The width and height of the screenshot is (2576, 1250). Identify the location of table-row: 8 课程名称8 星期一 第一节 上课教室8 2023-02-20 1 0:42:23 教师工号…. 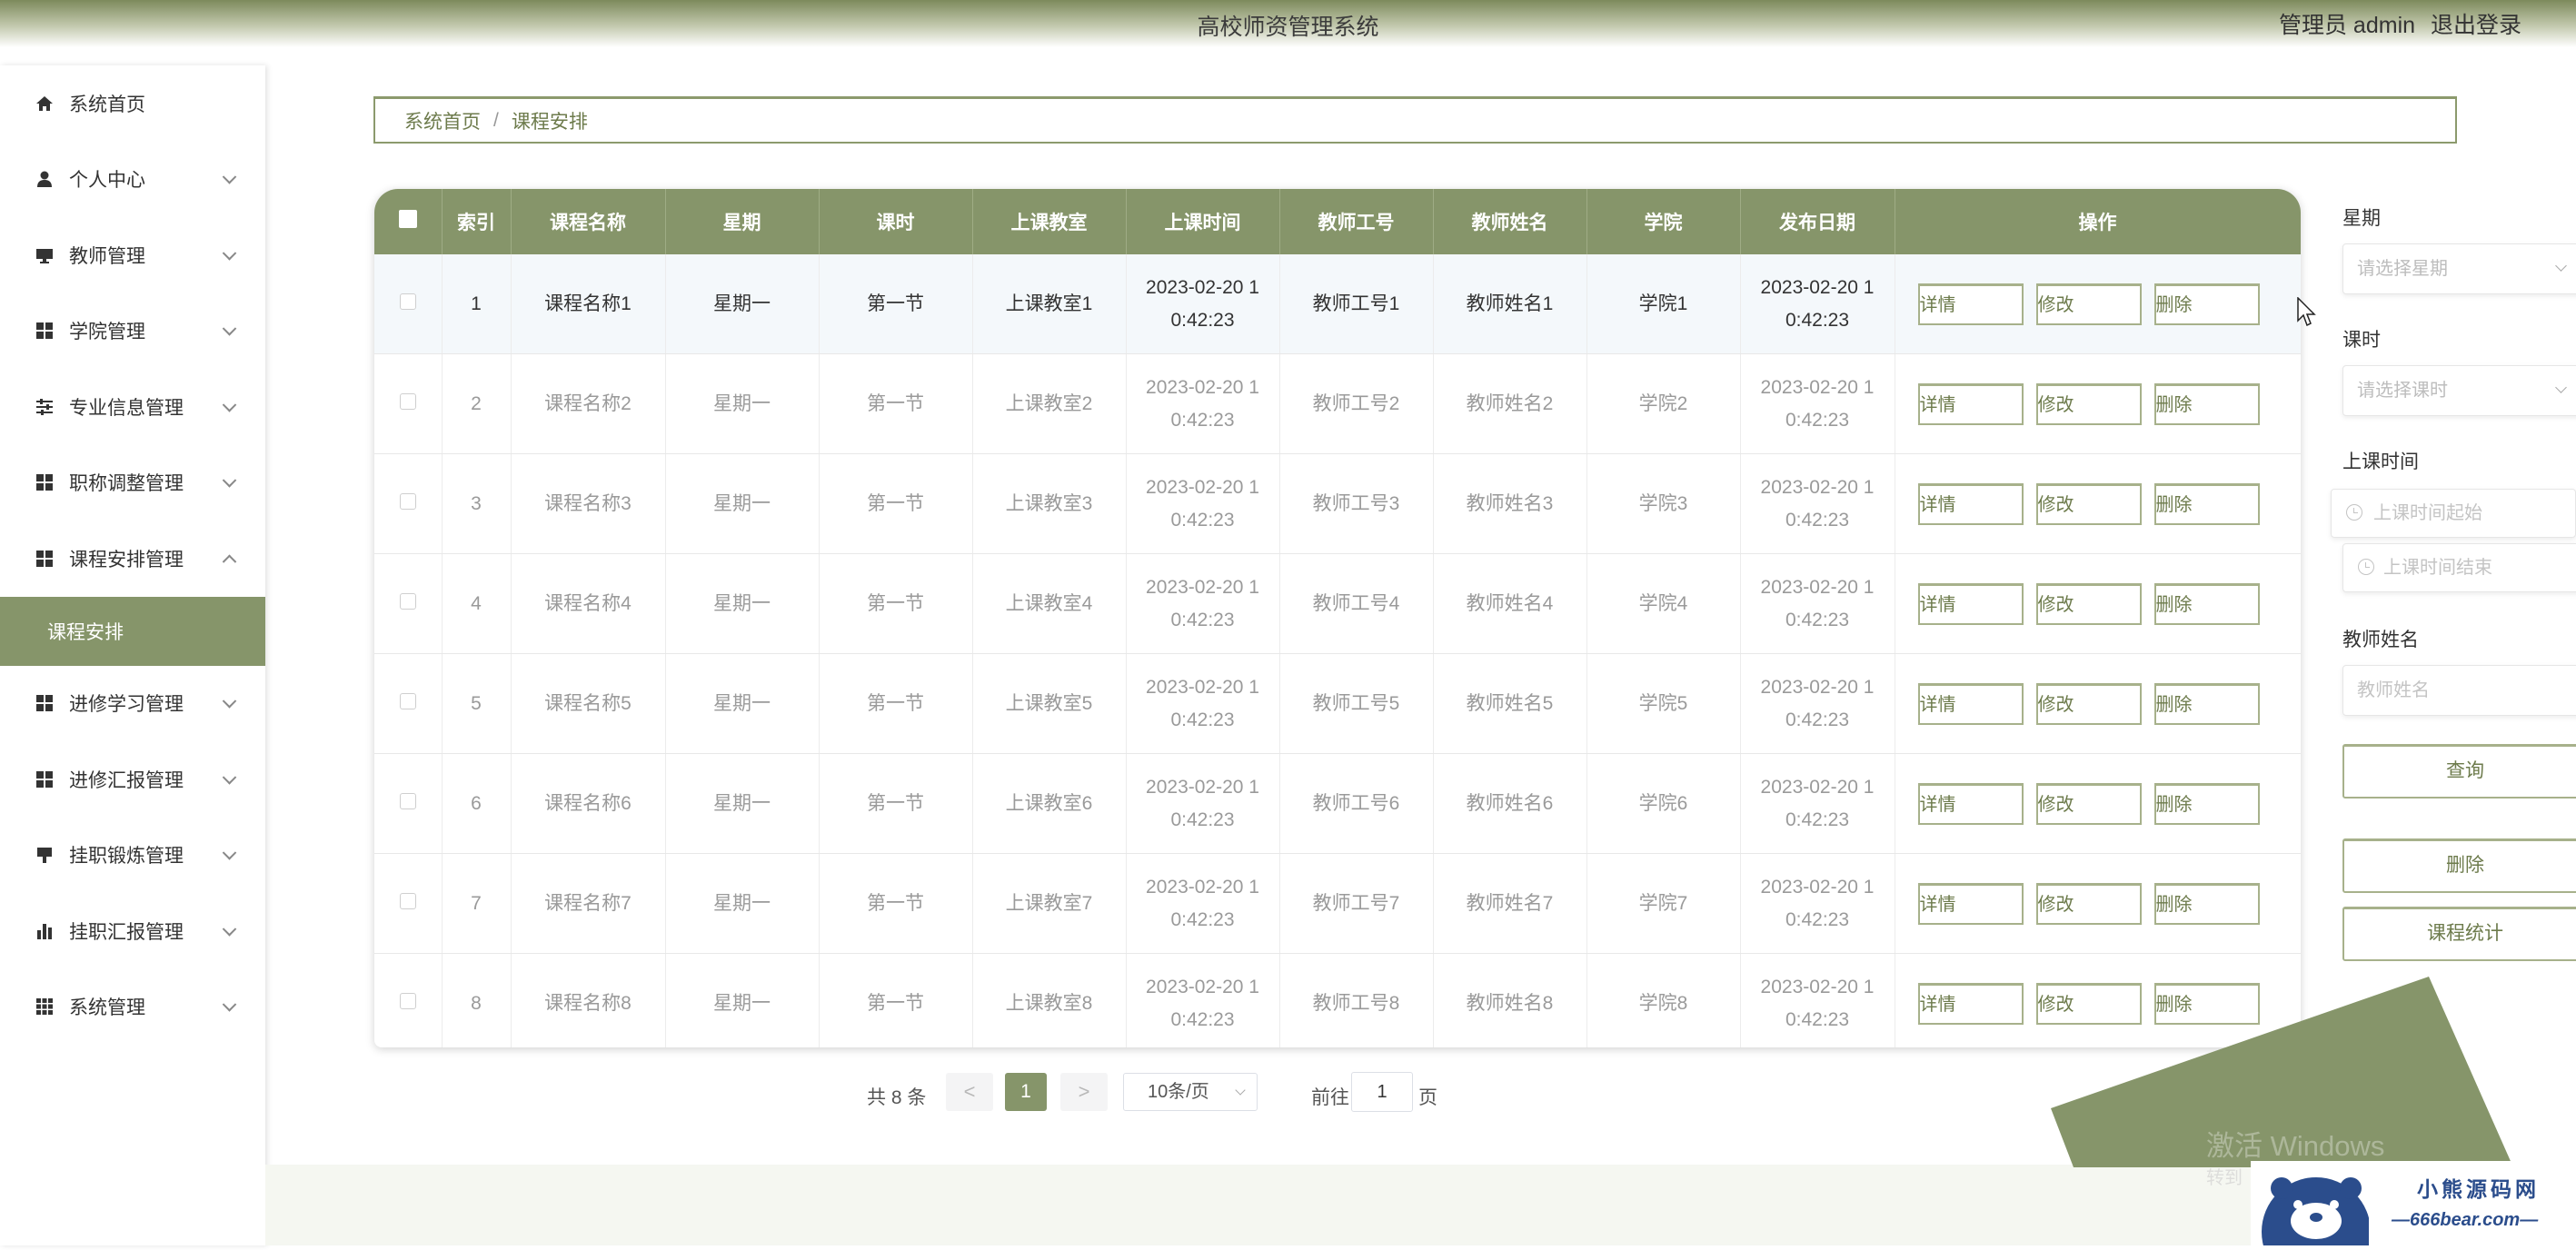
(1338, 1000).